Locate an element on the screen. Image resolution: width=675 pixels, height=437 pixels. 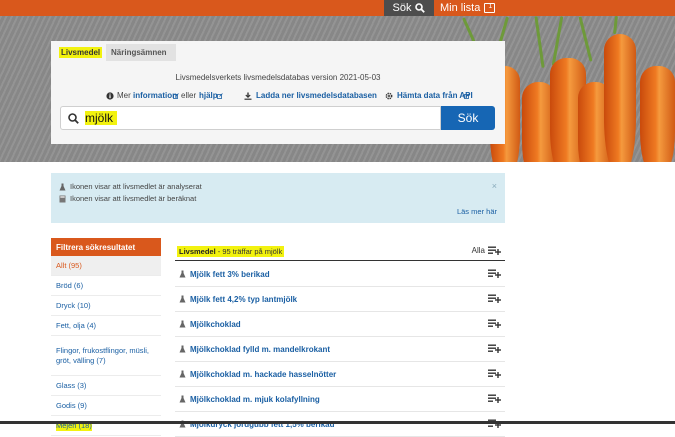
search-box is located at coordinates (250, 118).